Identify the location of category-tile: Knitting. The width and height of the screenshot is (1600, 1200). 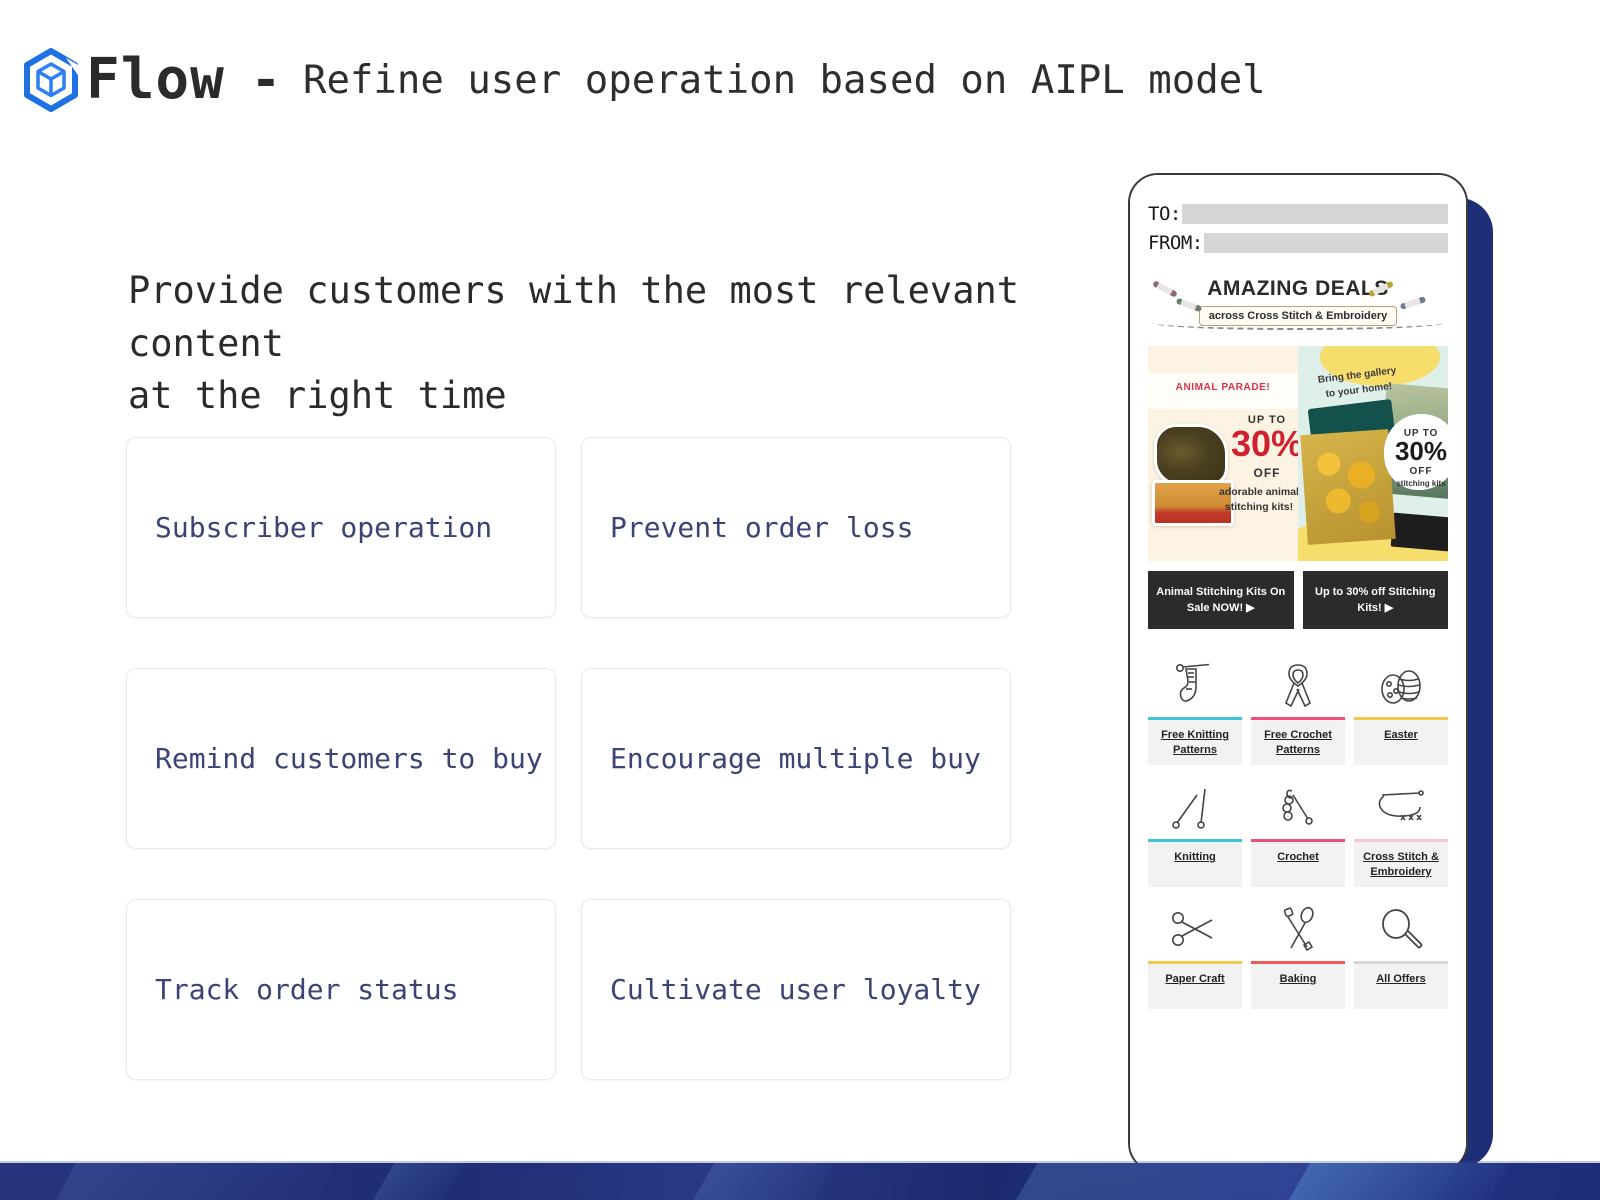
(1195, 863).